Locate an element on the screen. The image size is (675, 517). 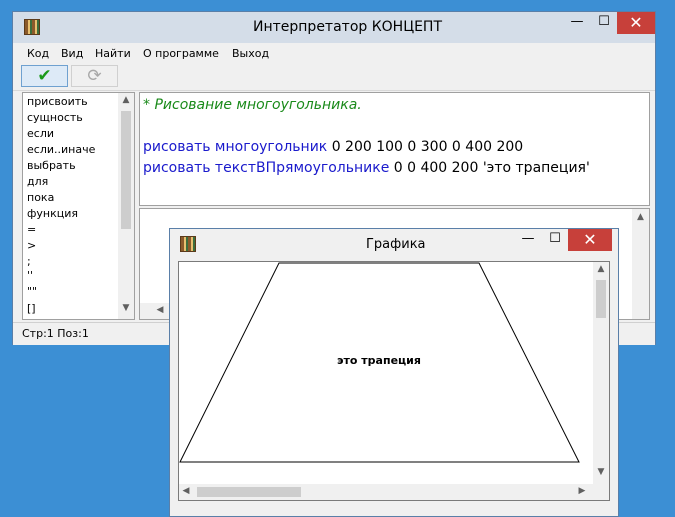
refresh-icon: ⟳ is located at coordinates (94, 76).